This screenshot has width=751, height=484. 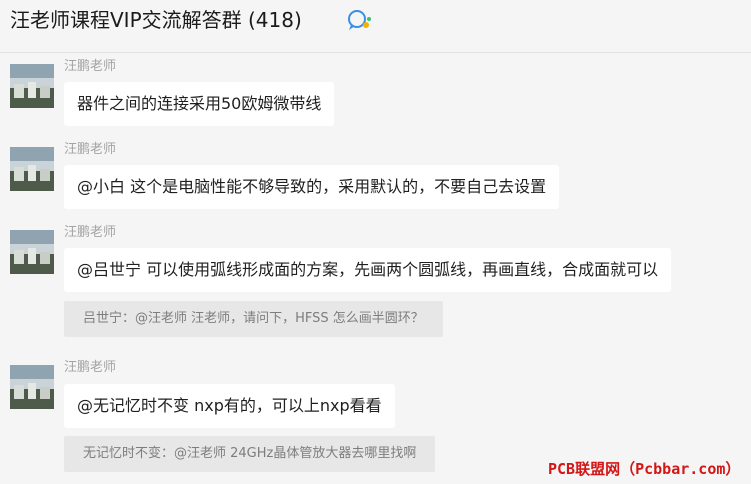 What do you see at coordinates (156, 20) in the screenshot?
I see `chat-title: 汪老师课程VIP交流解答群 (418)` at bounding box center [156, 20].